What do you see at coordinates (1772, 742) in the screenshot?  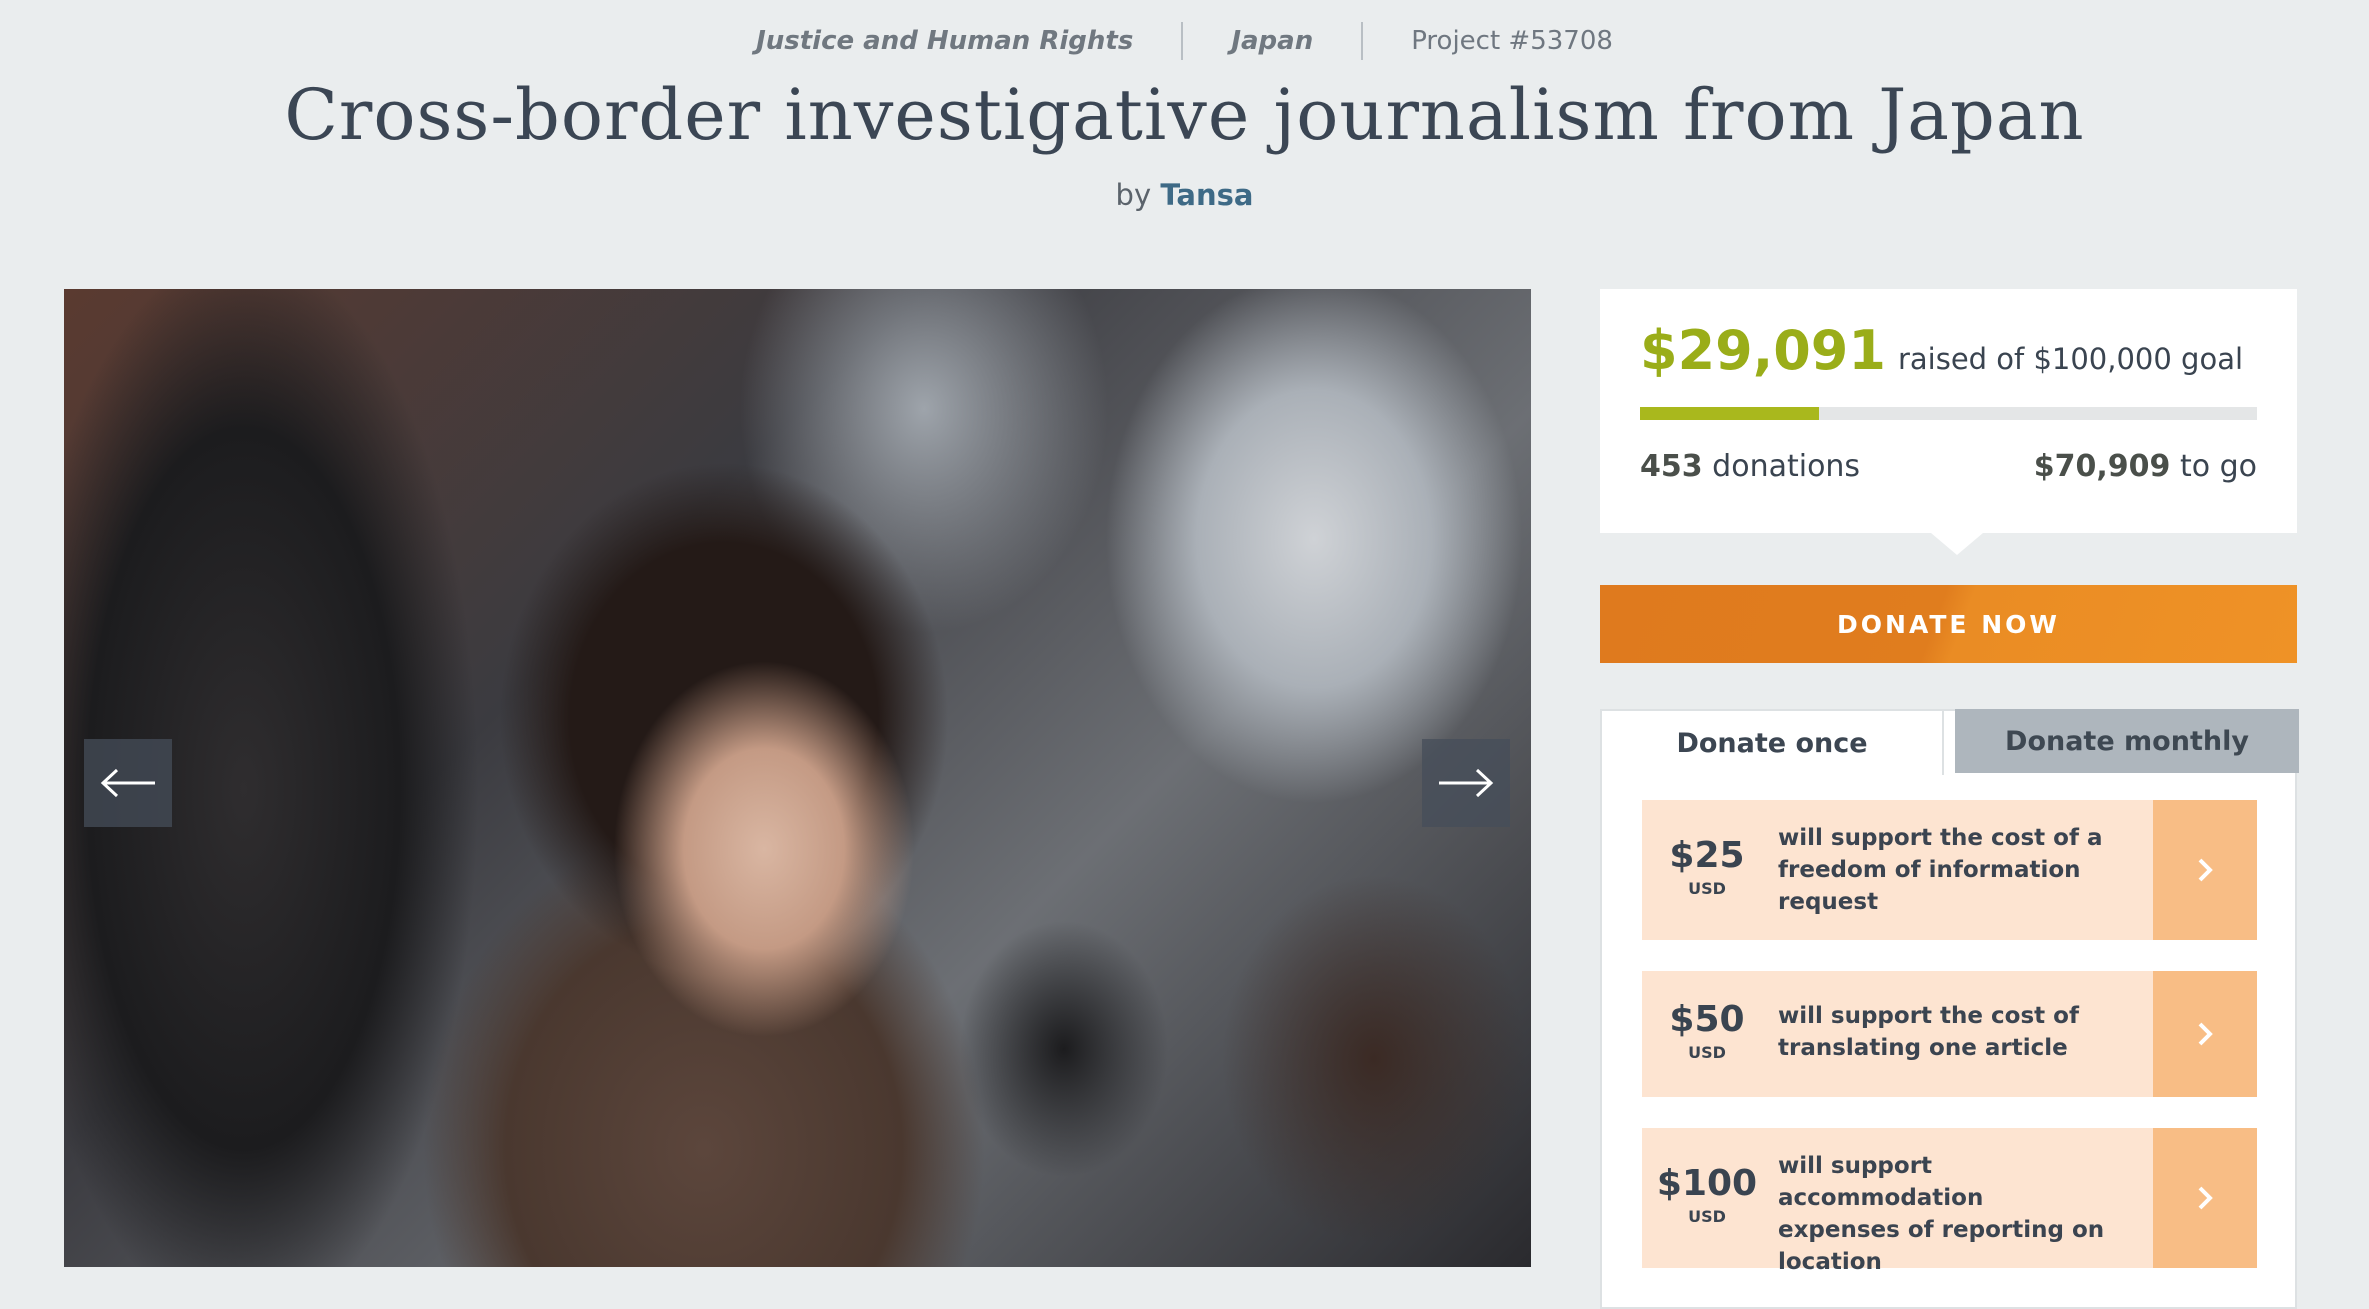 I see `tab-donate-once: Donate once` at bounding box center [1772, 742].